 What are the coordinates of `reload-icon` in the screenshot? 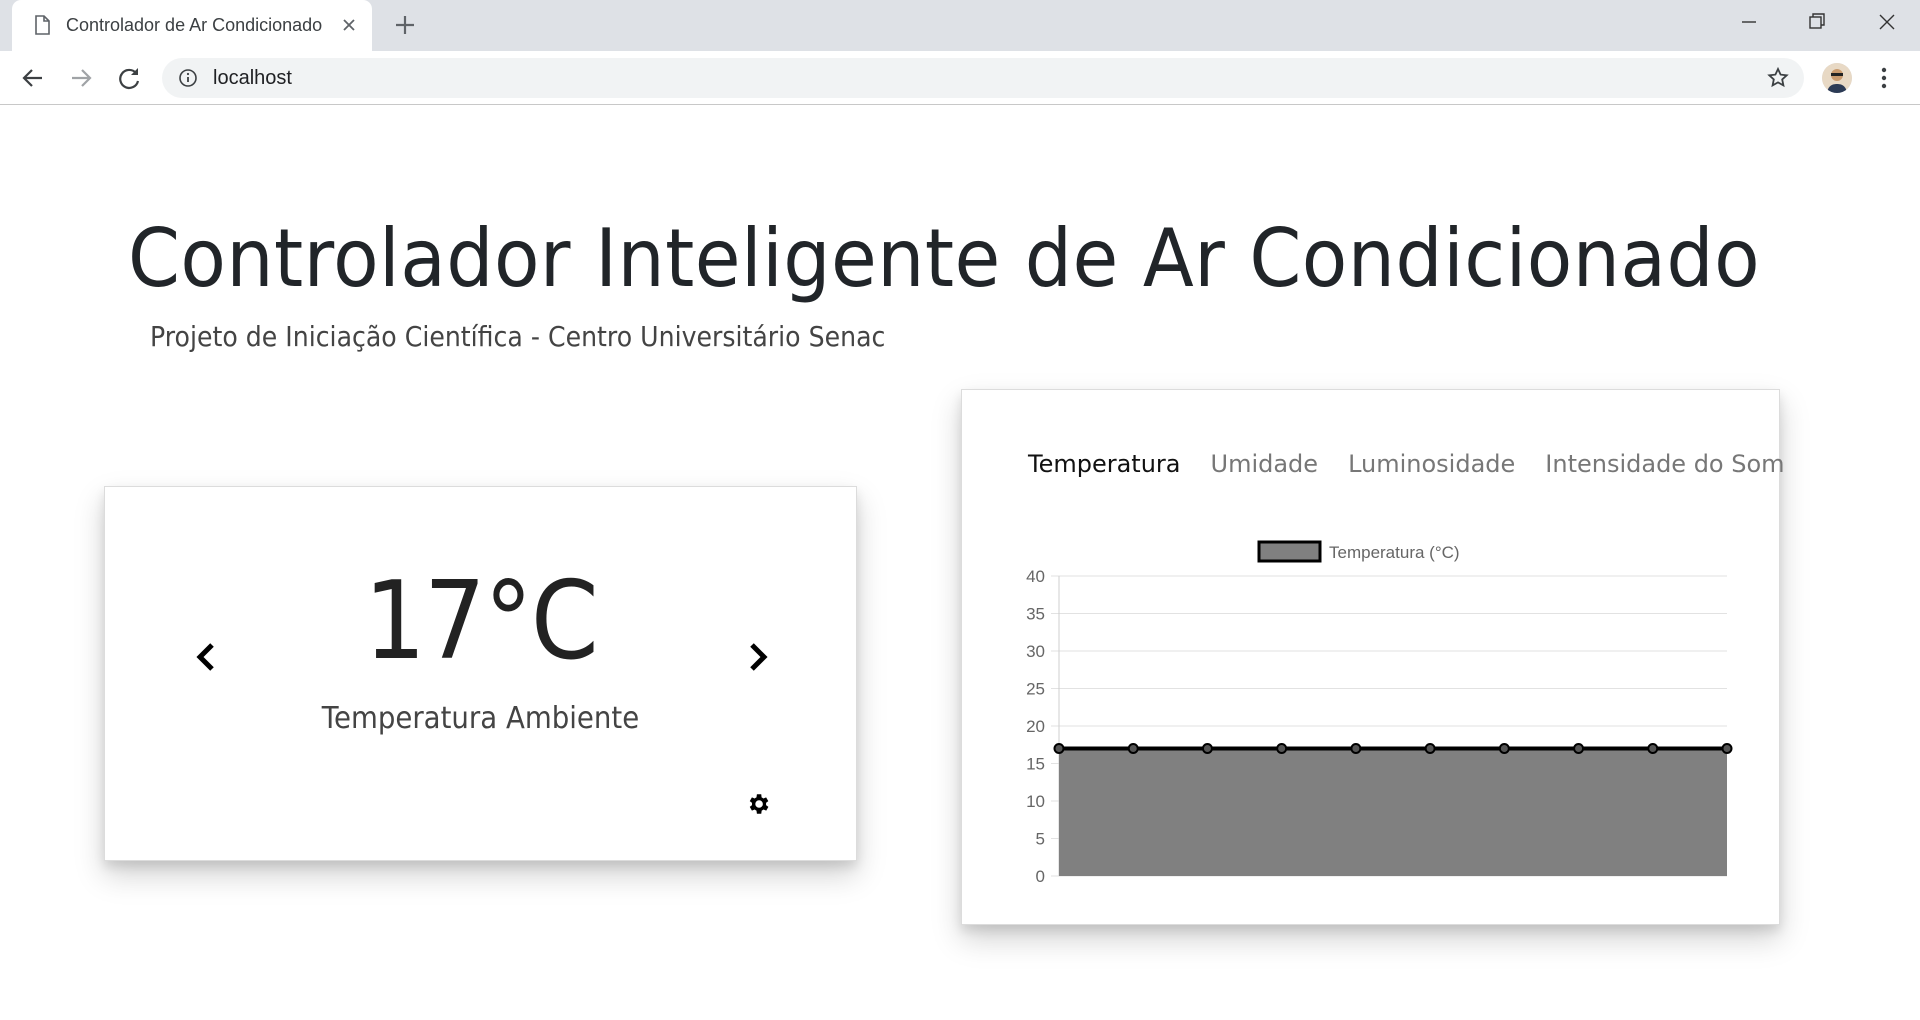 It's located at (129, 78).